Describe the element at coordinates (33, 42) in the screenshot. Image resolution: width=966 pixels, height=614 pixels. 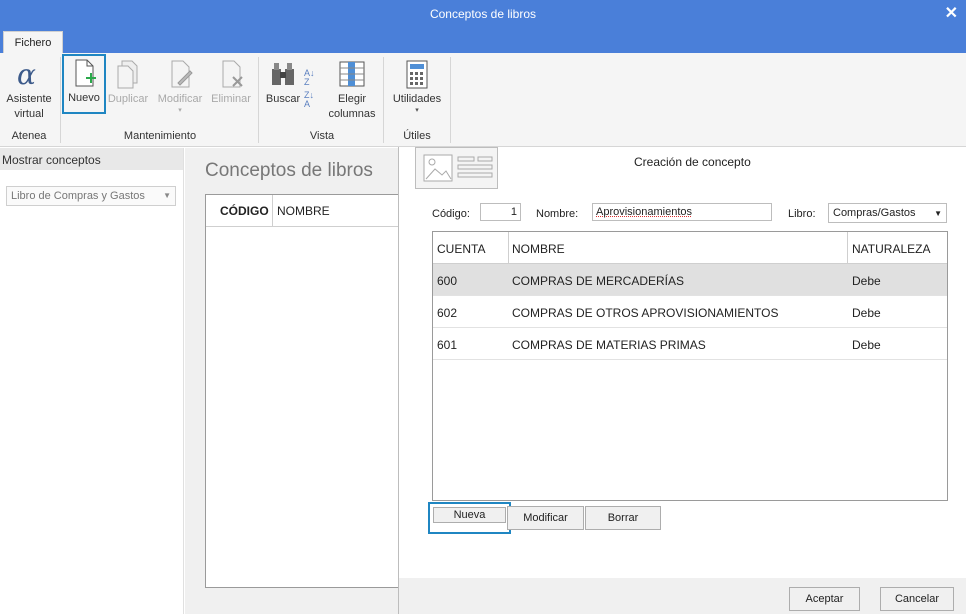
I see `tab-fichero: Fichero` at that location.